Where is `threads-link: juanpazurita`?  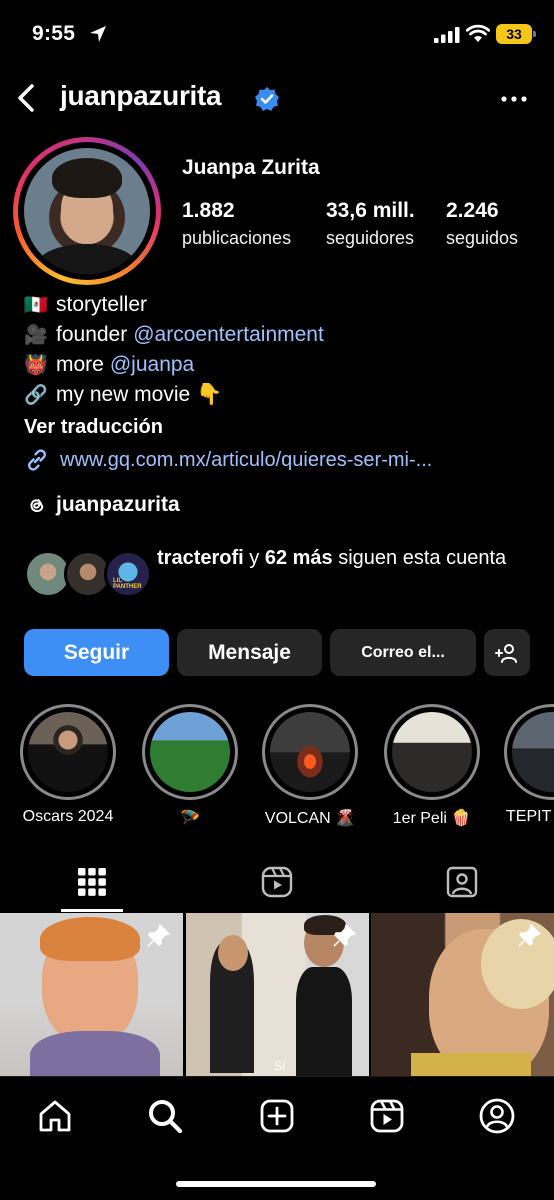 threads-link: juanpazurita is located at coordinates (102, 505).